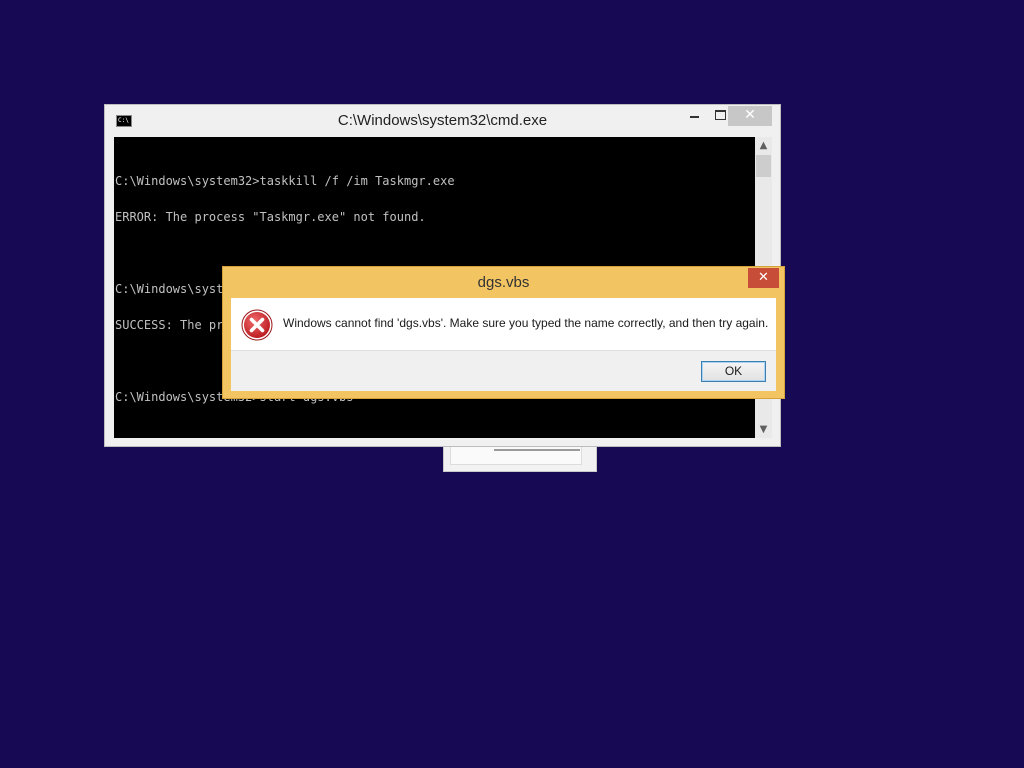 The image size is (1024, 768). What do you see at coordinates (503, 282) in the screenshot?
I see `dialog-title: dgs.vbs` at bounding box center [503, 282].